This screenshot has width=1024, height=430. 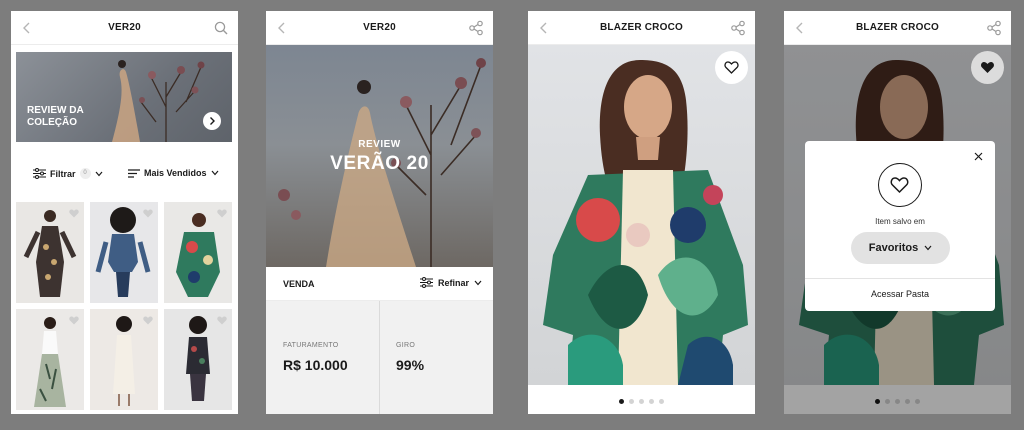 I want to click on stat-revenue: FATURAMENTO R$ 10.000, so click(x=322, y=357).